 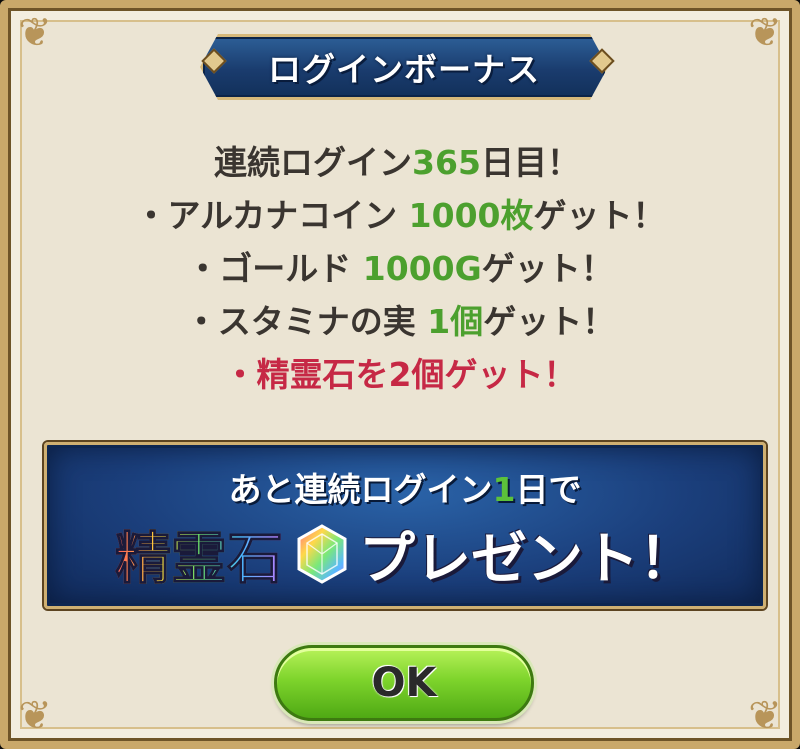 I want to click on dialog-title: ログインボーナス, so click(x=404, y=69).